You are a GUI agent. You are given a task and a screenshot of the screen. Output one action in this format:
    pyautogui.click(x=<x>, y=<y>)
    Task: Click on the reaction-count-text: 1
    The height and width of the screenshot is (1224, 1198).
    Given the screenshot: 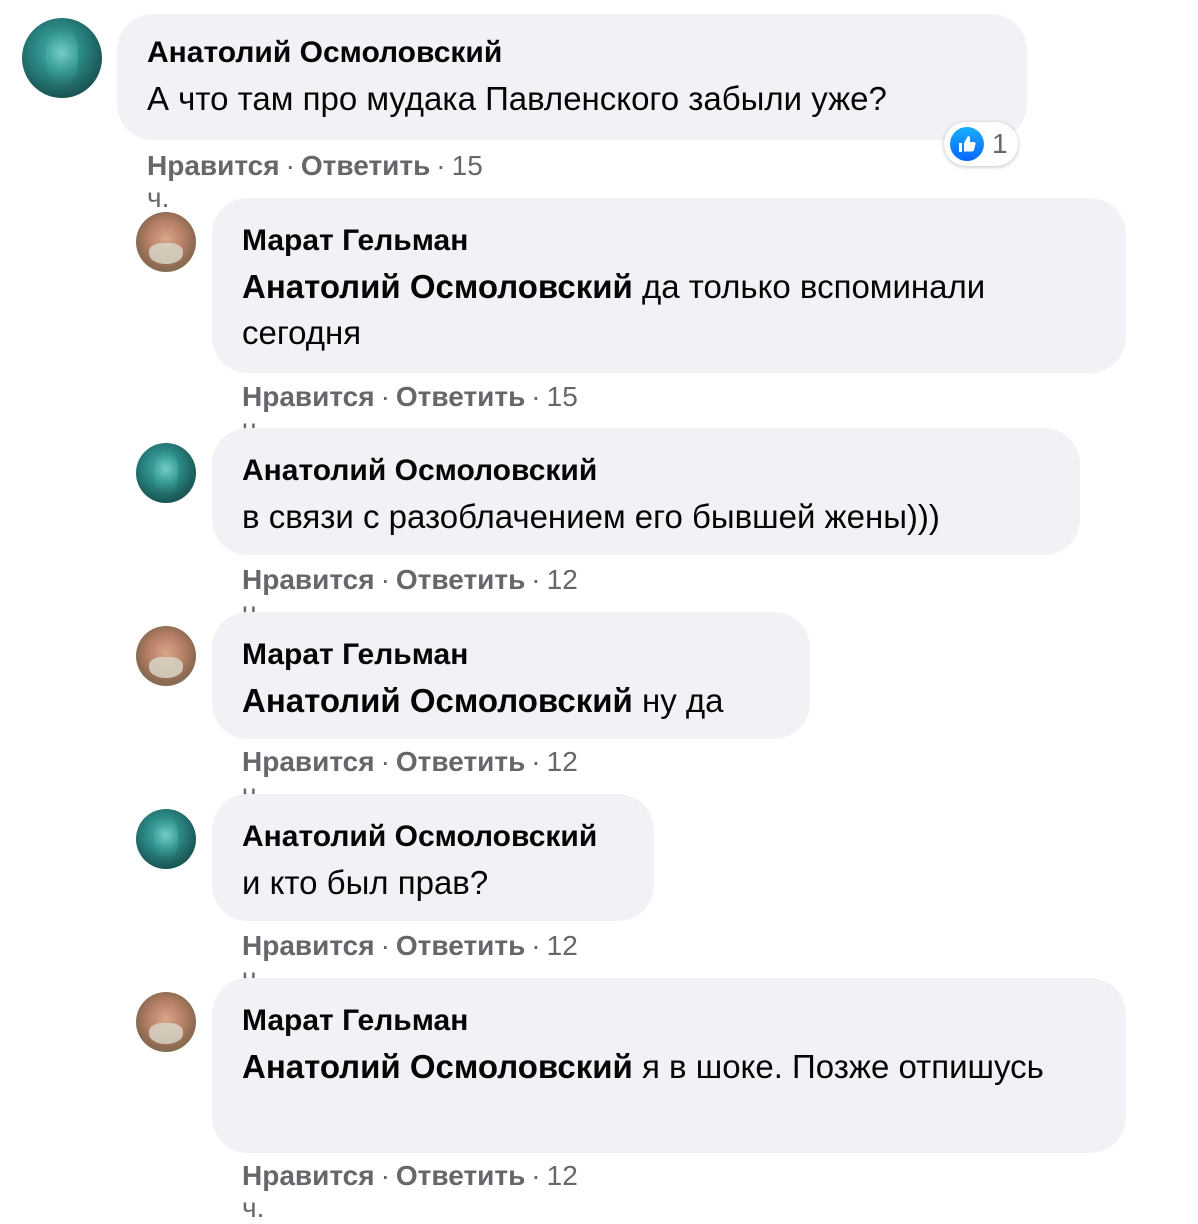 What is the action you would take?
    pyautogui.click(x=1000, y=143)
    